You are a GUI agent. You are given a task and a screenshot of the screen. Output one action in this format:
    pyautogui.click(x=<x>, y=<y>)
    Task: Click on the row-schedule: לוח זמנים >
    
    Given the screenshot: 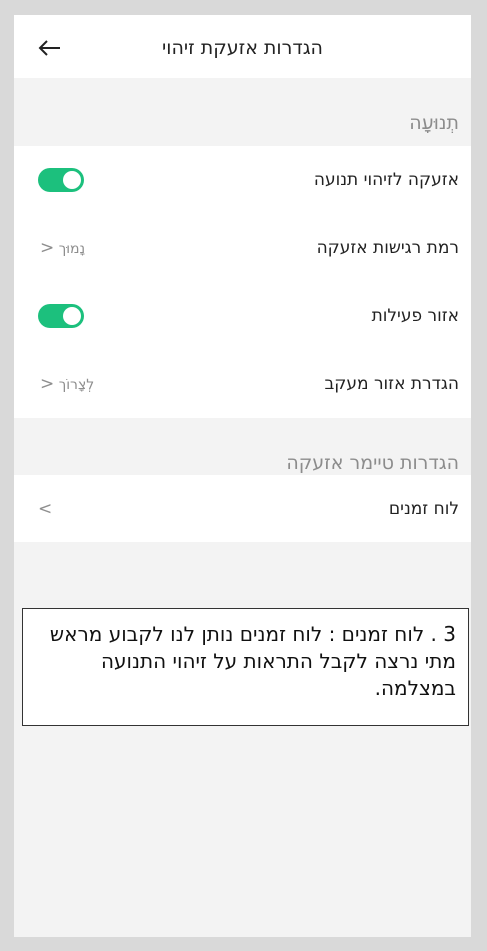 What is the action you would take?
    pyautogui.click(x=242, y=509)
    